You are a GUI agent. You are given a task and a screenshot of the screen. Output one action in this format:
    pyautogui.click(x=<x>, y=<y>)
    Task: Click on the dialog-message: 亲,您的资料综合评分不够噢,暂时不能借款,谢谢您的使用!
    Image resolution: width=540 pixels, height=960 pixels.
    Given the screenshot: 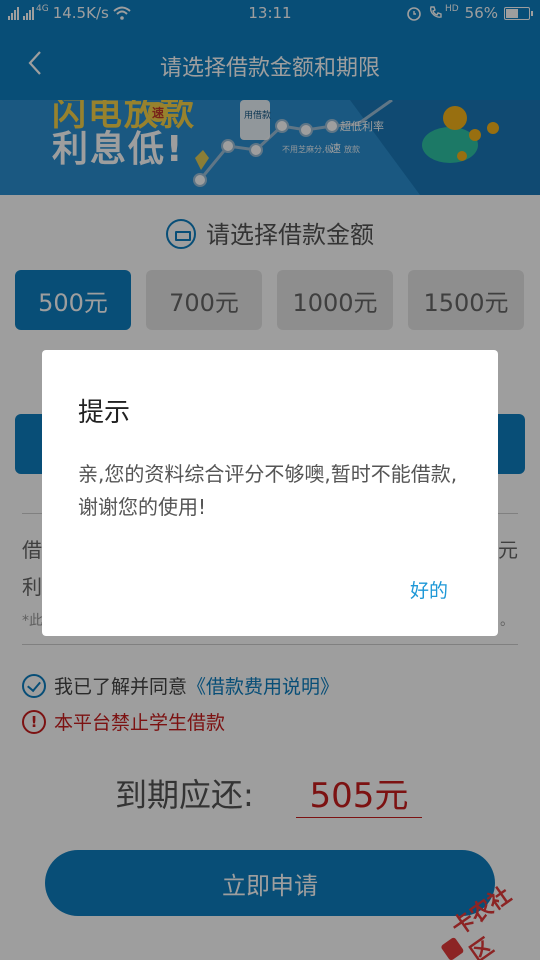 What is the action you would take?
    pyautogui.click(x=268, y=490)
    